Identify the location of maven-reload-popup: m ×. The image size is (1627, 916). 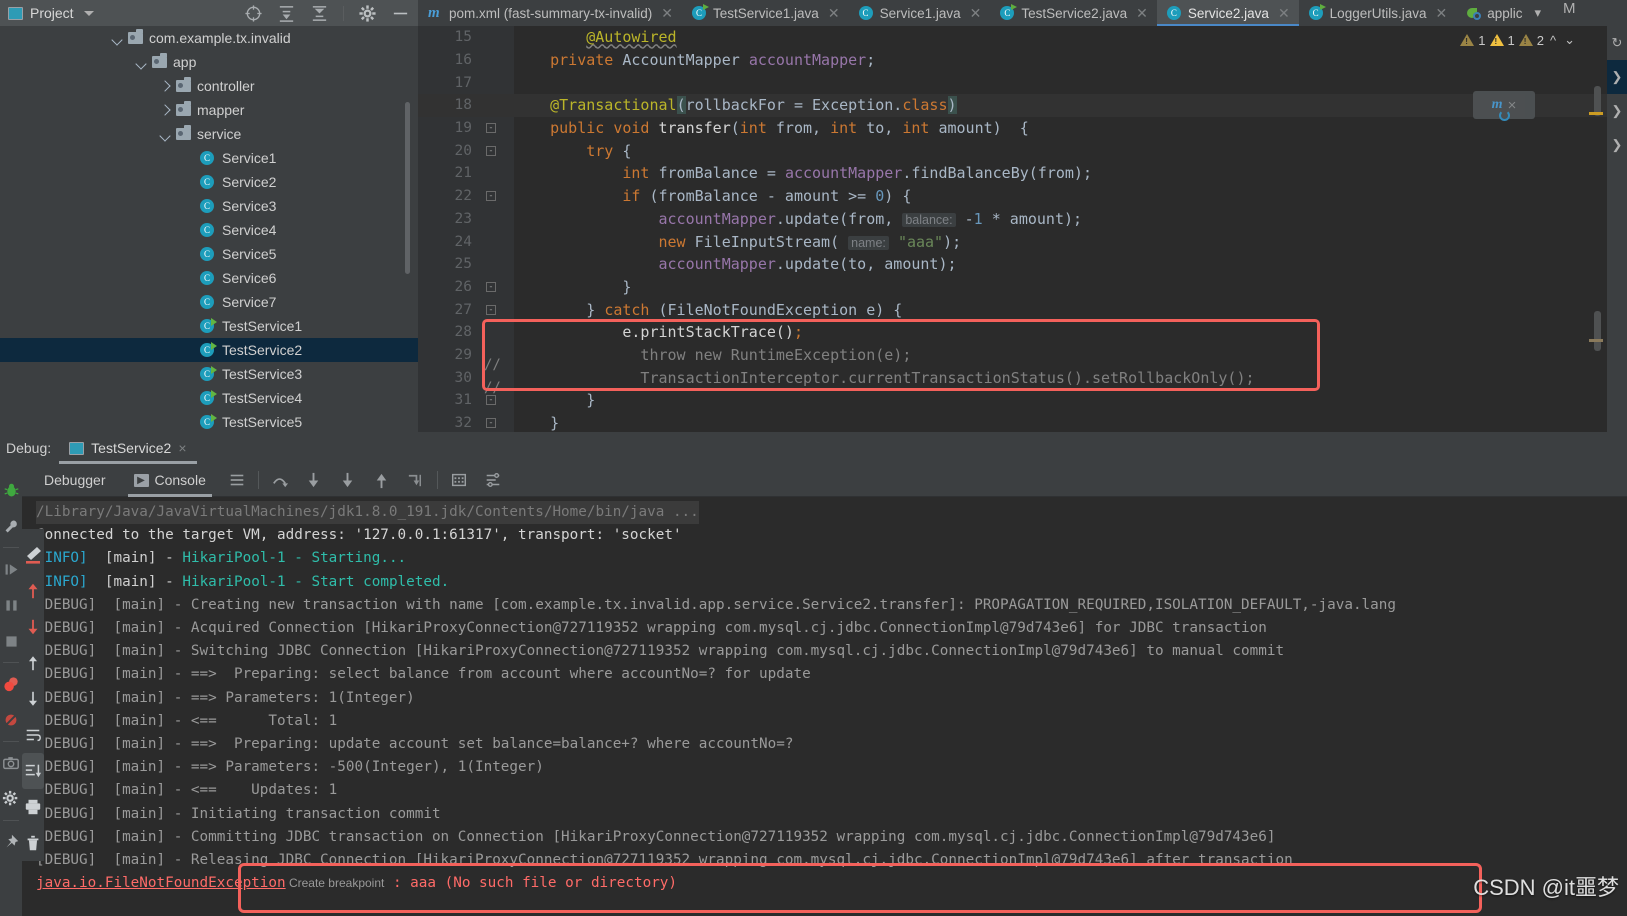
(1504, 106).